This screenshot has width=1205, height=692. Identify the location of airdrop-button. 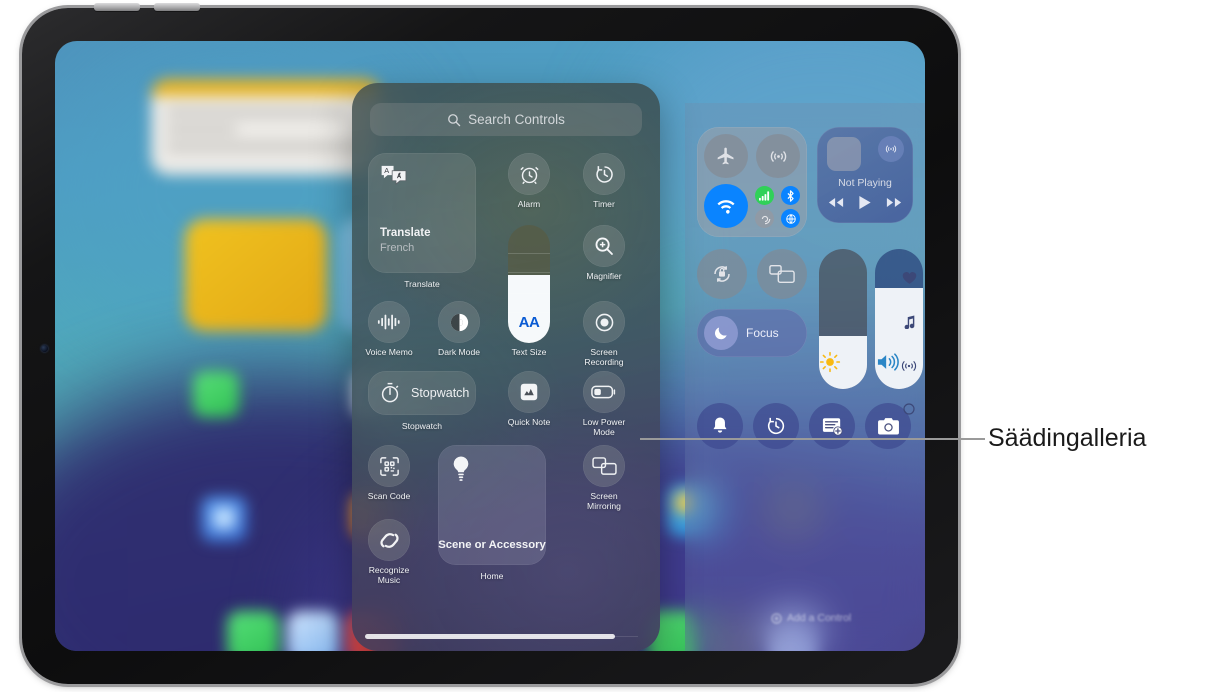
(778, 156).